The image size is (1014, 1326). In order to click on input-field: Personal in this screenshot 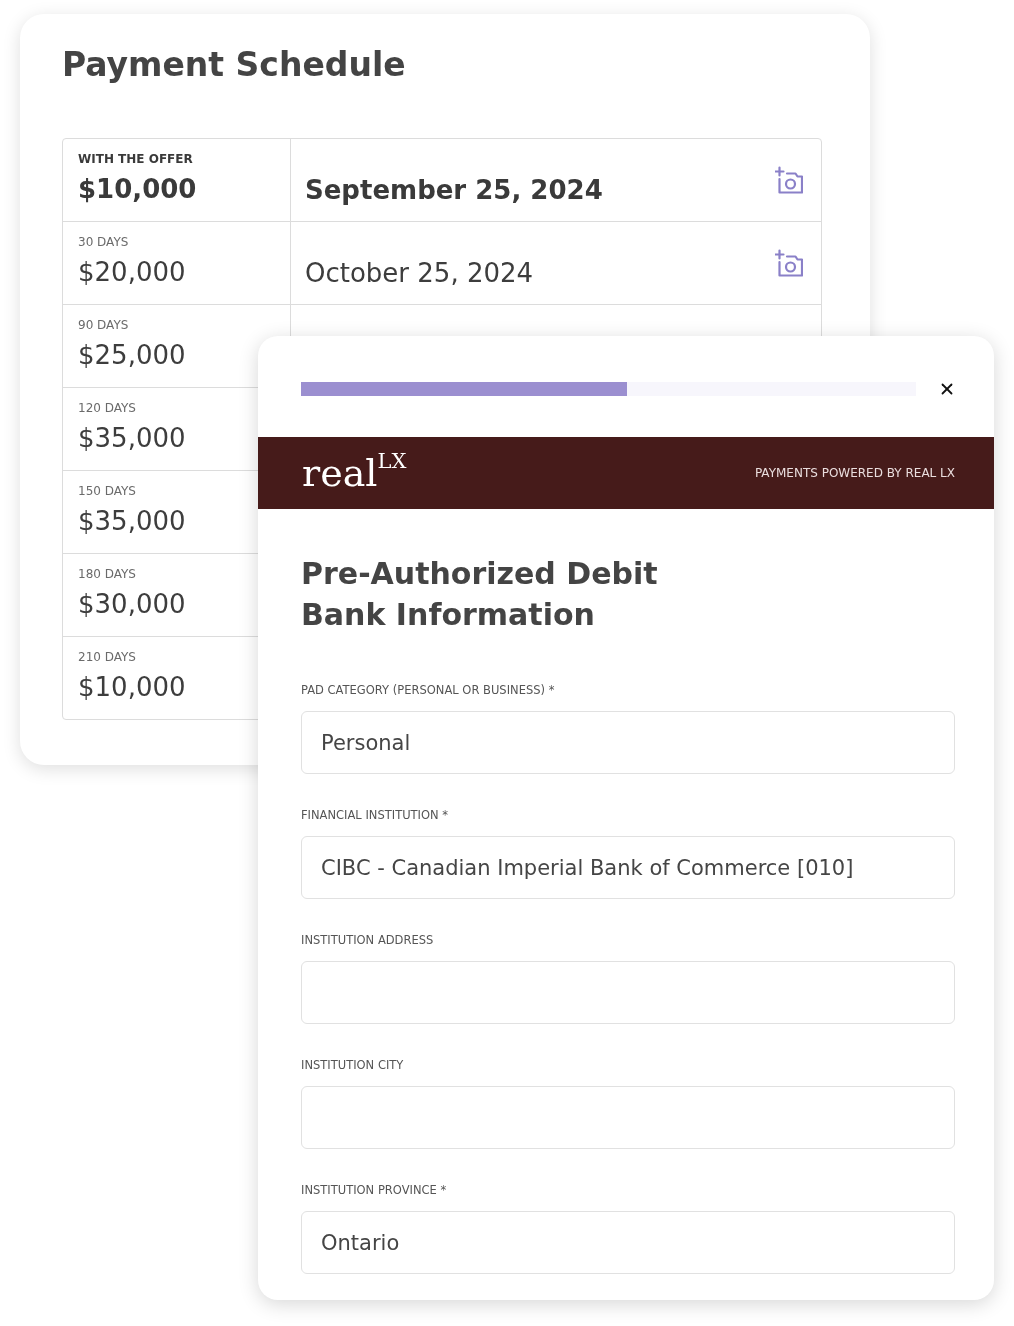, I will do `click(628, 742)`.